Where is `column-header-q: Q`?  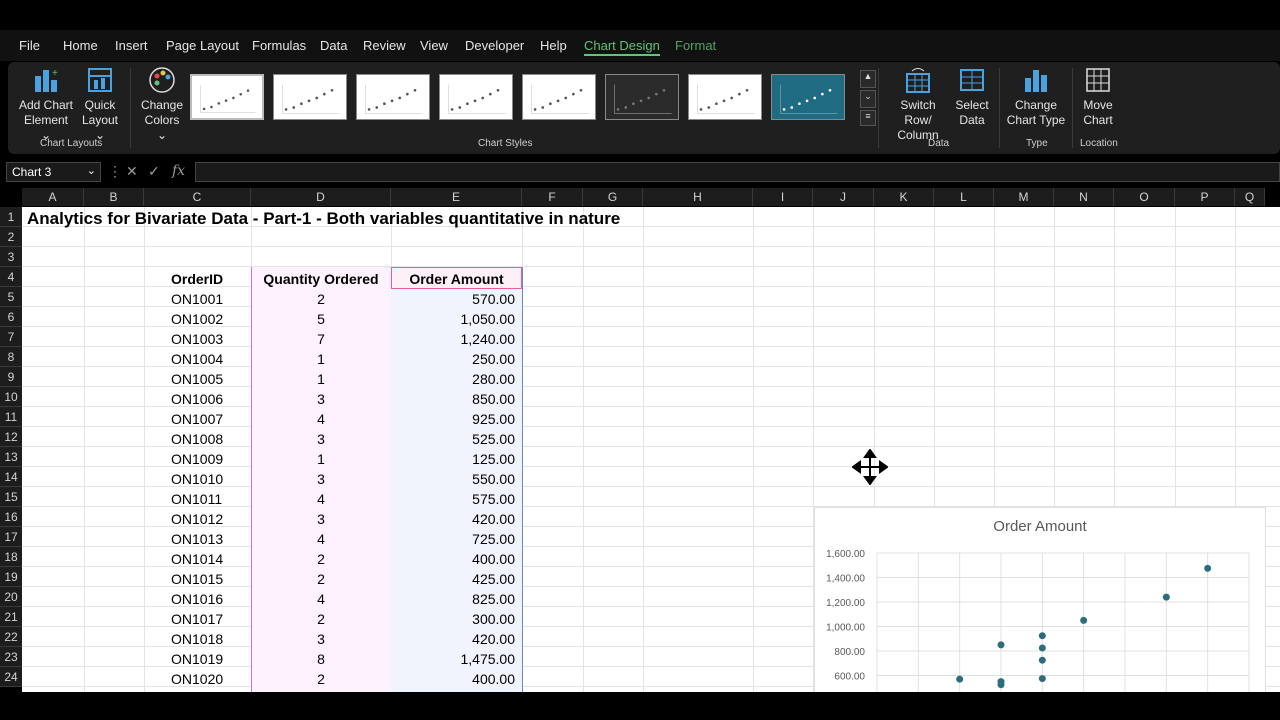
column-header-q: Q is located at coordinates (1250, 197).